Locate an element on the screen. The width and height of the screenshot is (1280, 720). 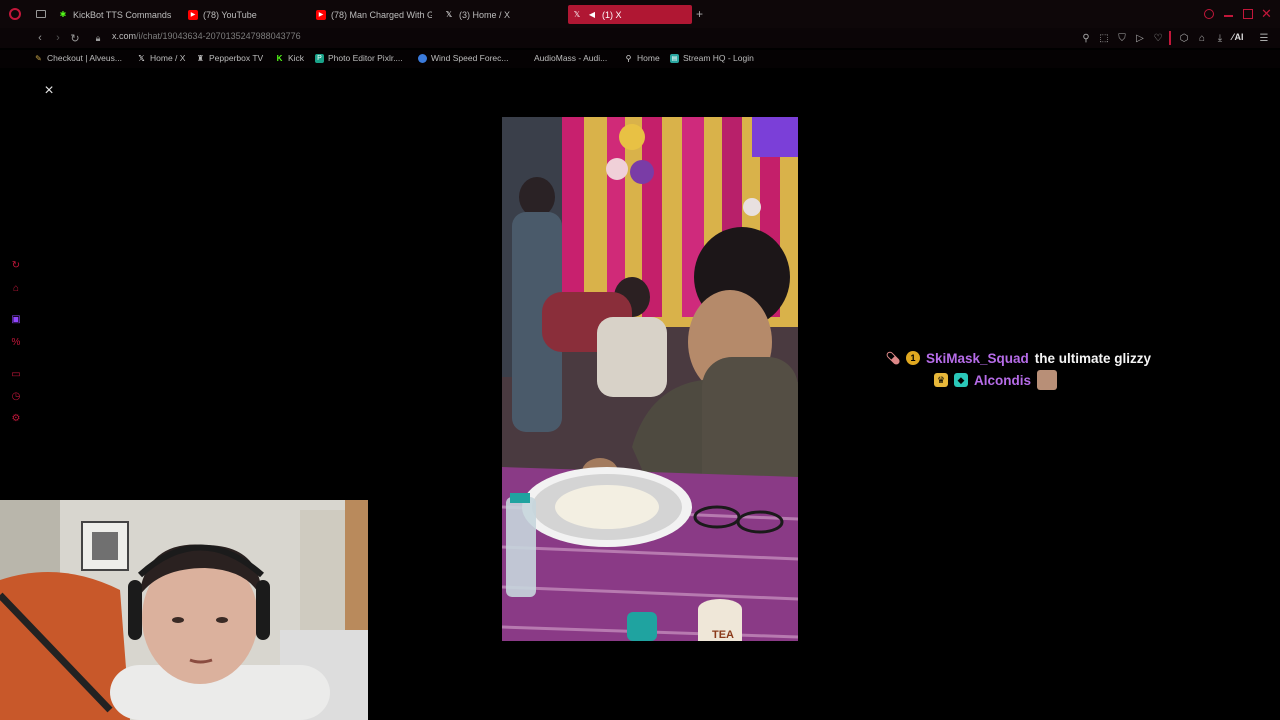
magic-wand-icon: ⁄ is located at coordinates (1233, 37).